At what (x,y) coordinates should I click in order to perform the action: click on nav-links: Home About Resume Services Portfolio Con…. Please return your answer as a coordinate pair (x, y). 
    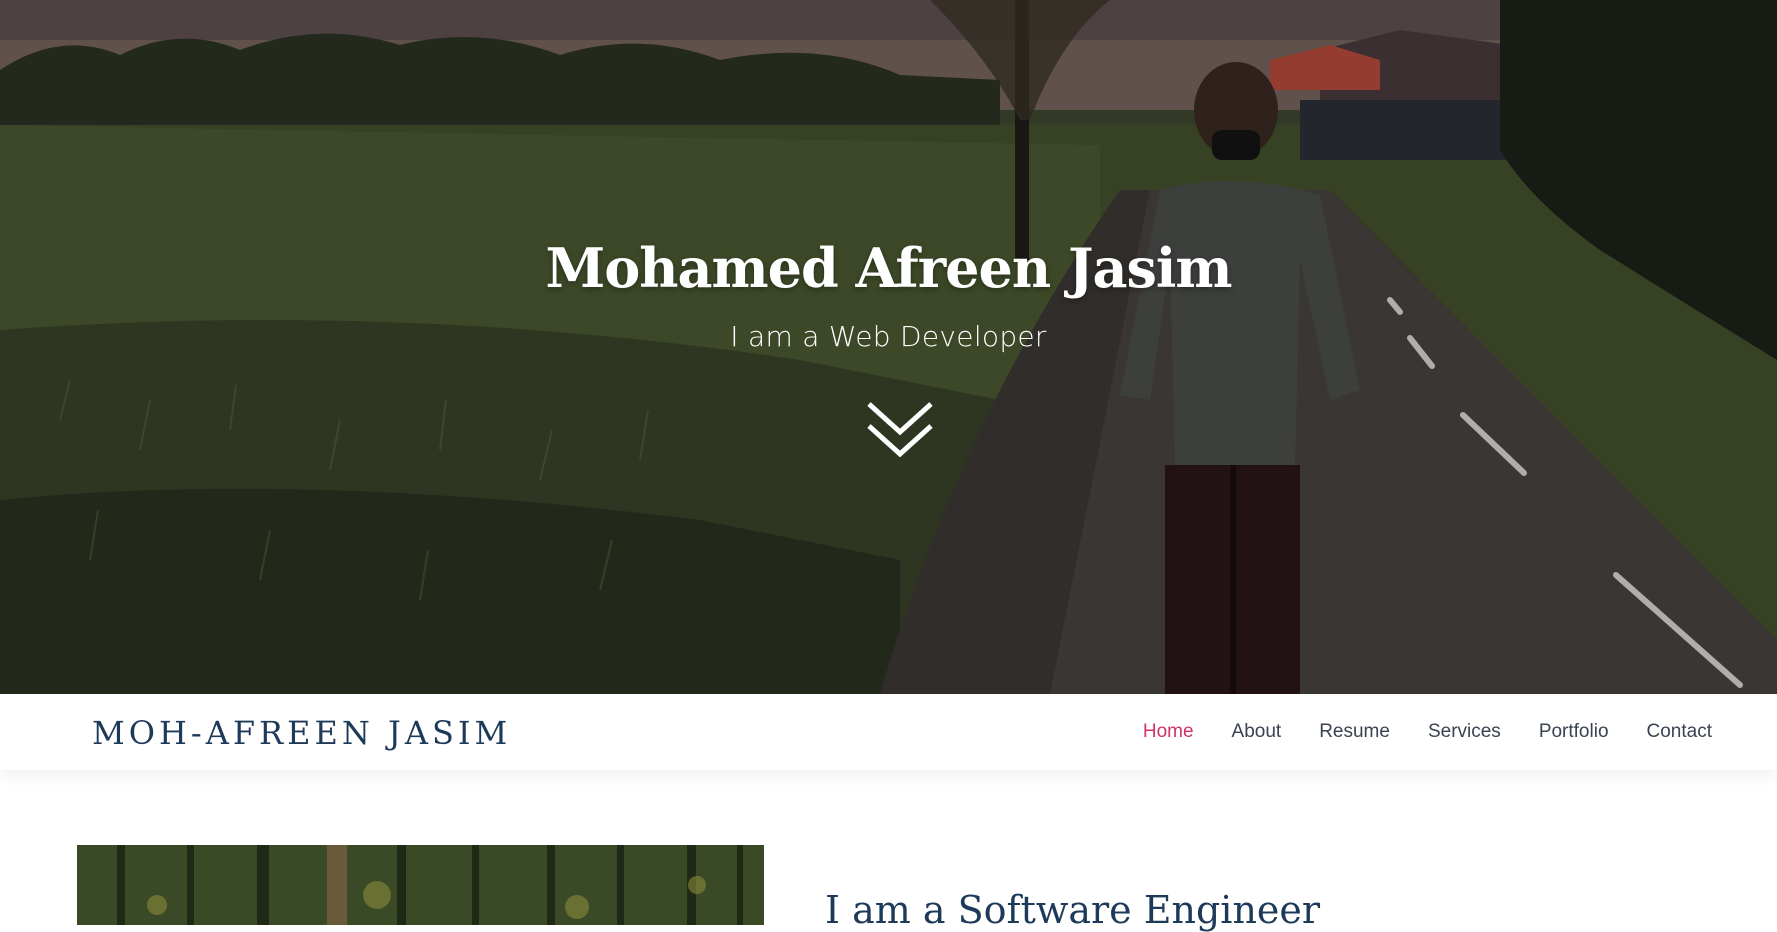
    Looking at the image, I should click on (1427, 732).